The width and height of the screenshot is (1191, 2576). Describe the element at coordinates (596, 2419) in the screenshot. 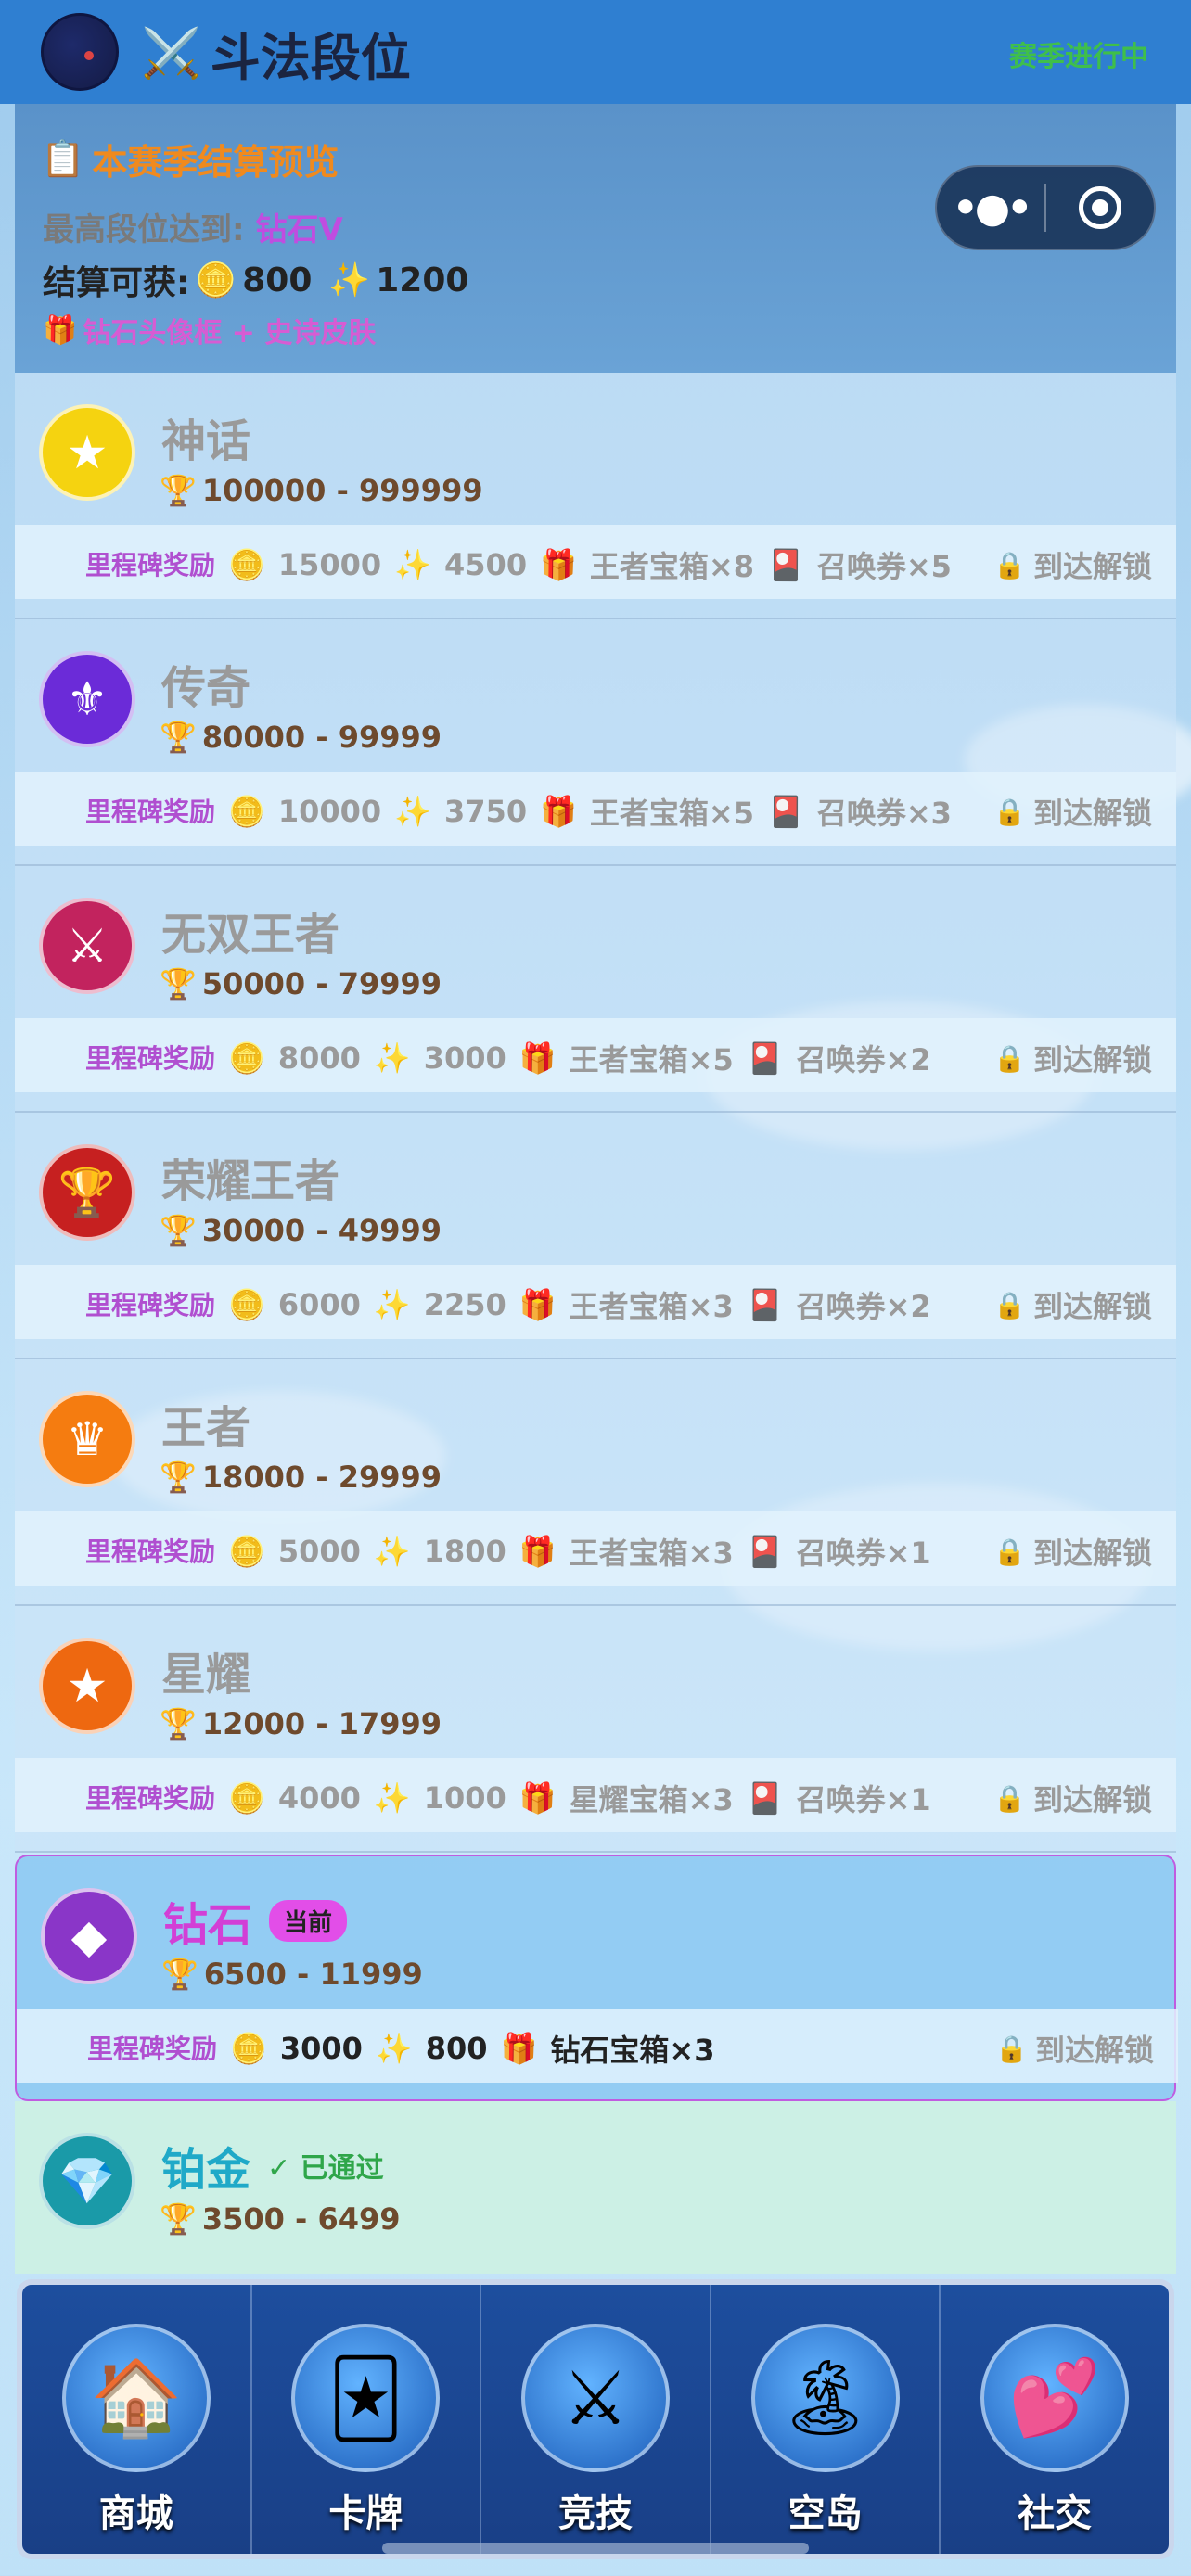

I see `nav-item: ⚔ 竞技` at that location.